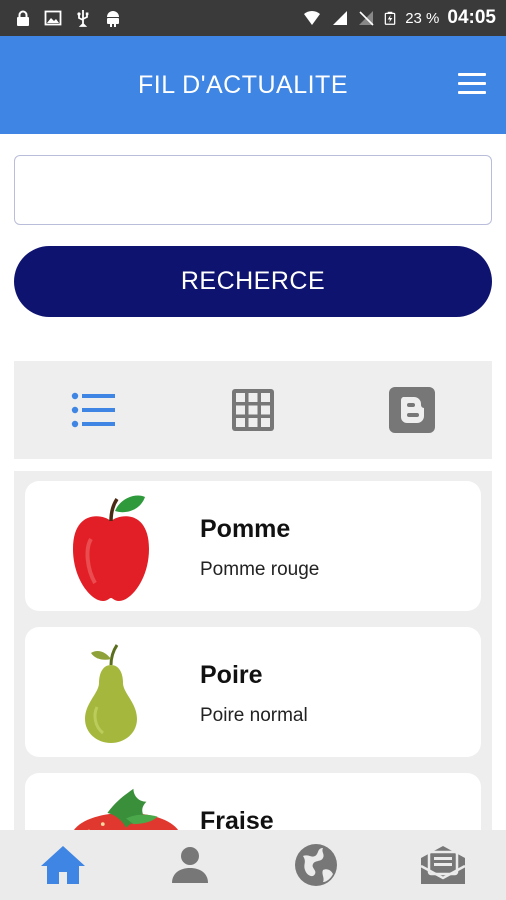  I want to click on no-signal-icon, so click(366, 18).